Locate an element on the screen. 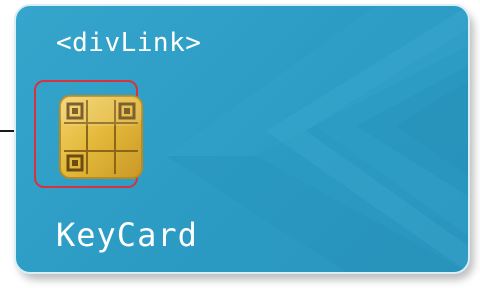 The image size is (480, 288). card-brand-label: KeyCard is located at coordinates (127, 235).